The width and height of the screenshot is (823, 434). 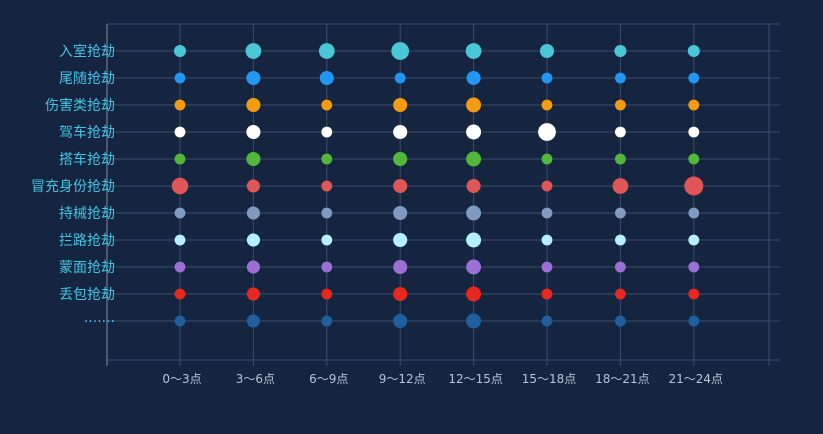 What do you see at coordinates (622, 379) in the screenshot?
I see `x-tick-label: 18～21点` at bounding box center [622, 379].